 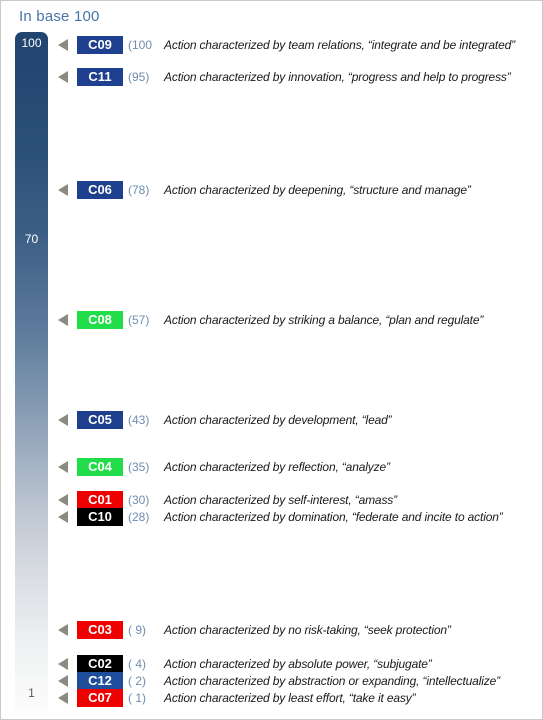 What do you see at coordinates (295, 420) in the screenshot?
I see `row-description-rest: characterized by development, “lead”` at bounding box center [295, 420].